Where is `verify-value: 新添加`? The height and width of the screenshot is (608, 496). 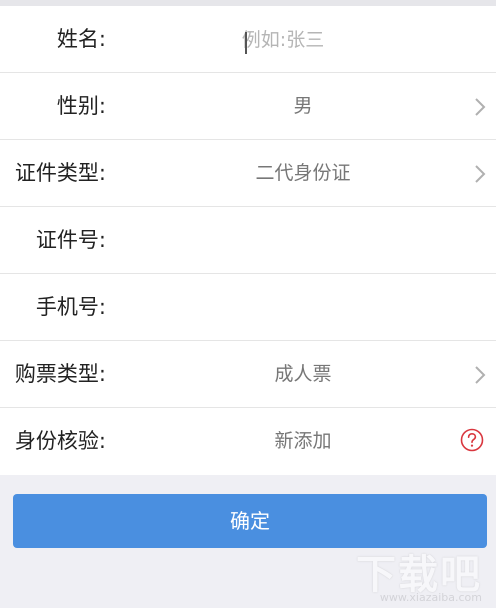
verify-value: 新添加 is located at coordinates (303, 441).